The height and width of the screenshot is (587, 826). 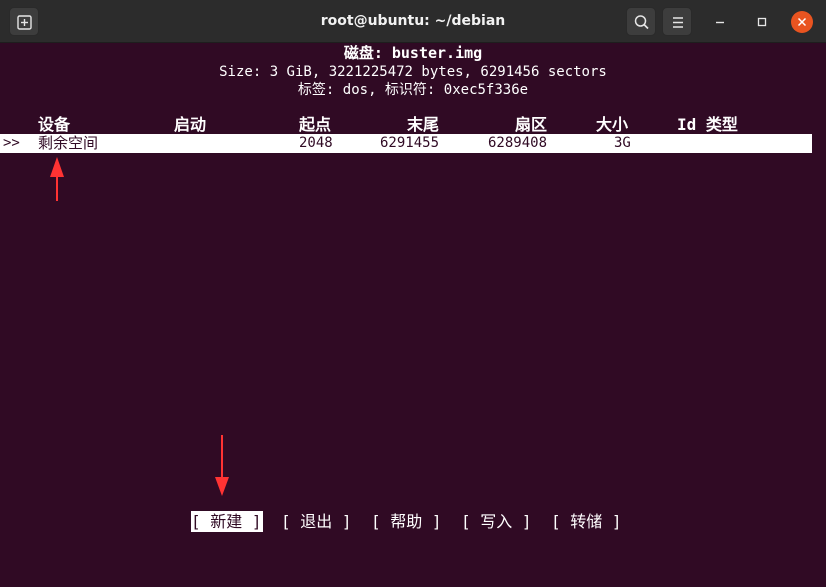 I want to click on column-header-id-type: Id 类型, so click(x=707, y=124).